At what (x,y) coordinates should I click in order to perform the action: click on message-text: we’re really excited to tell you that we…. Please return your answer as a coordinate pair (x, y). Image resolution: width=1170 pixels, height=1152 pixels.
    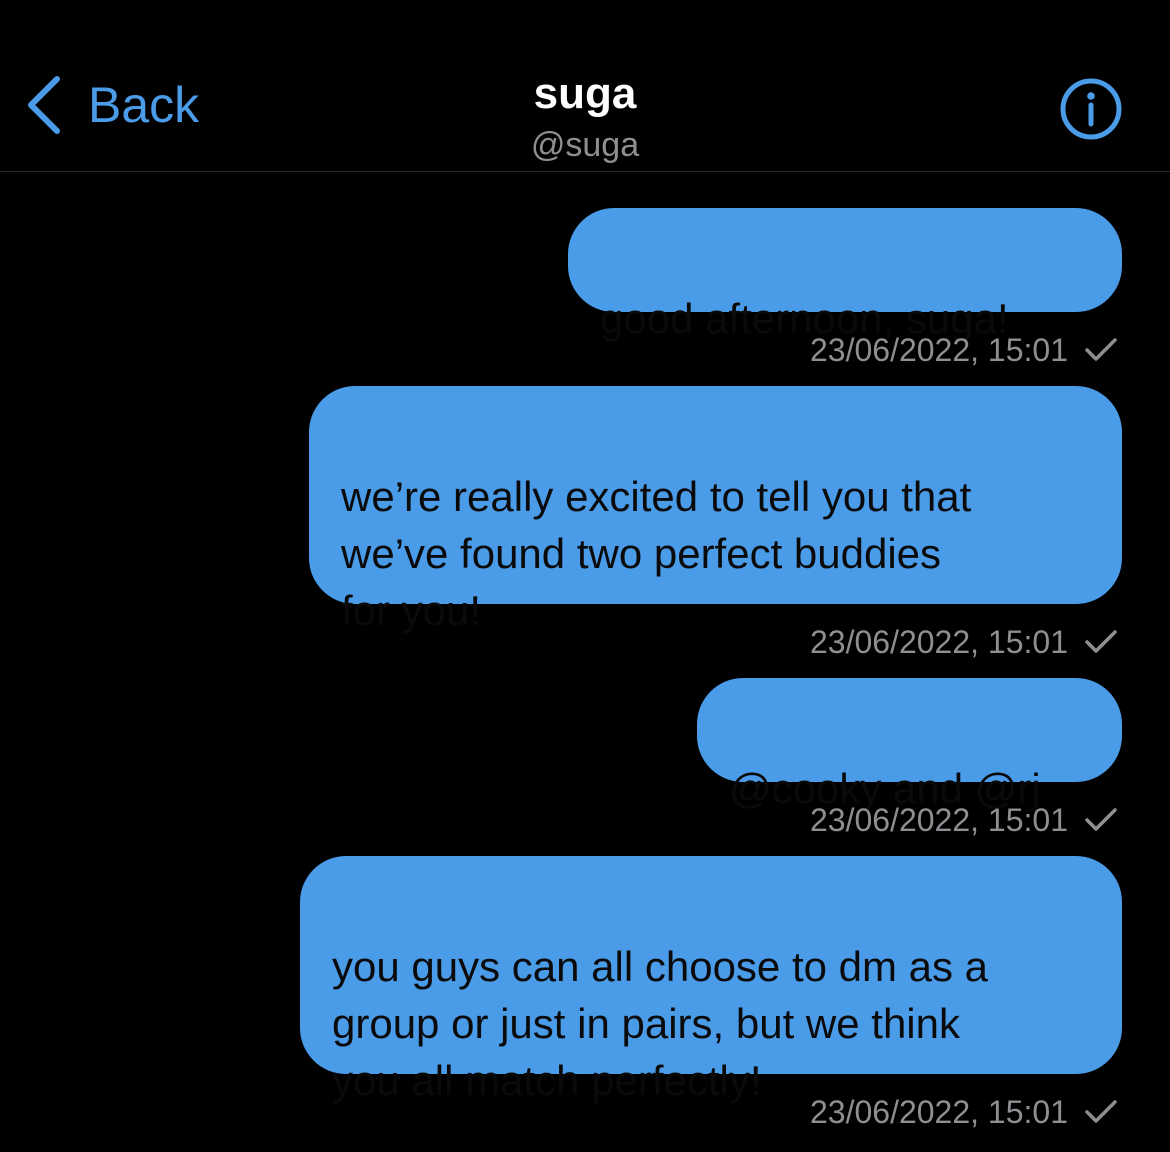
    Looking at the image, I should click on (656, 553).